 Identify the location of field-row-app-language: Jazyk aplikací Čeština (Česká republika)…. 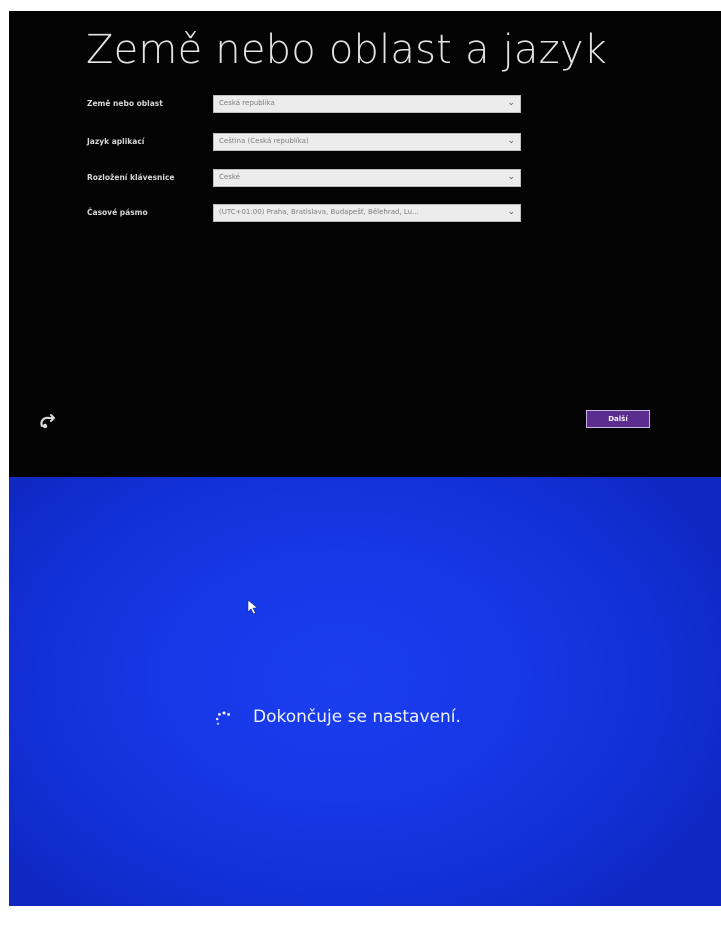
(307, 145).